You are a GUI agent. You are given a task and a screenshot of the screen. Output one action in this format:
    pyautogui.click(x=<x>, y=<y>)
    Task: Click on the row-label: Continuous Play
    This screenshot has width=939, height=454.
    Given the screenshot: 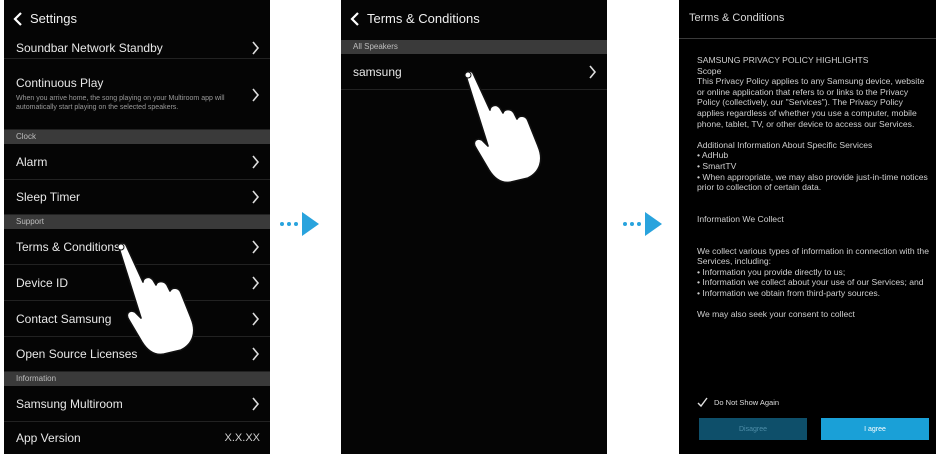 What is the action you would take?
    pyautogui.click(x=60, y=82)
    